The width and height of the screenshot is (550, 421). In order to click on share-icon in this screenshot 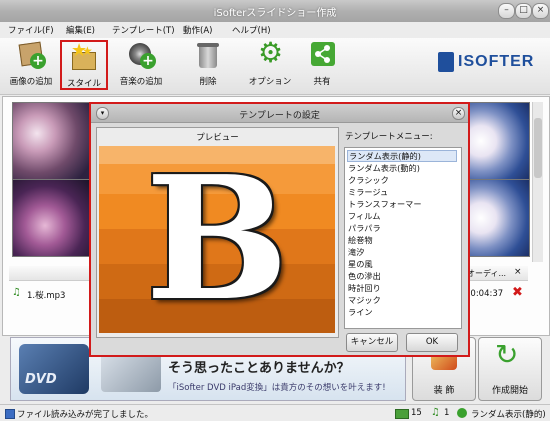, I will do `click(322, 55)`.